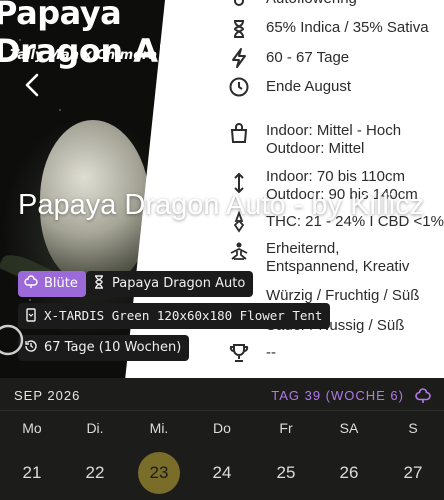 This screenshot has width=444, height=500. Describe the element at coordinates (95, 457) in the screenshot. I see `calendar-day: Di. 22` at that location.